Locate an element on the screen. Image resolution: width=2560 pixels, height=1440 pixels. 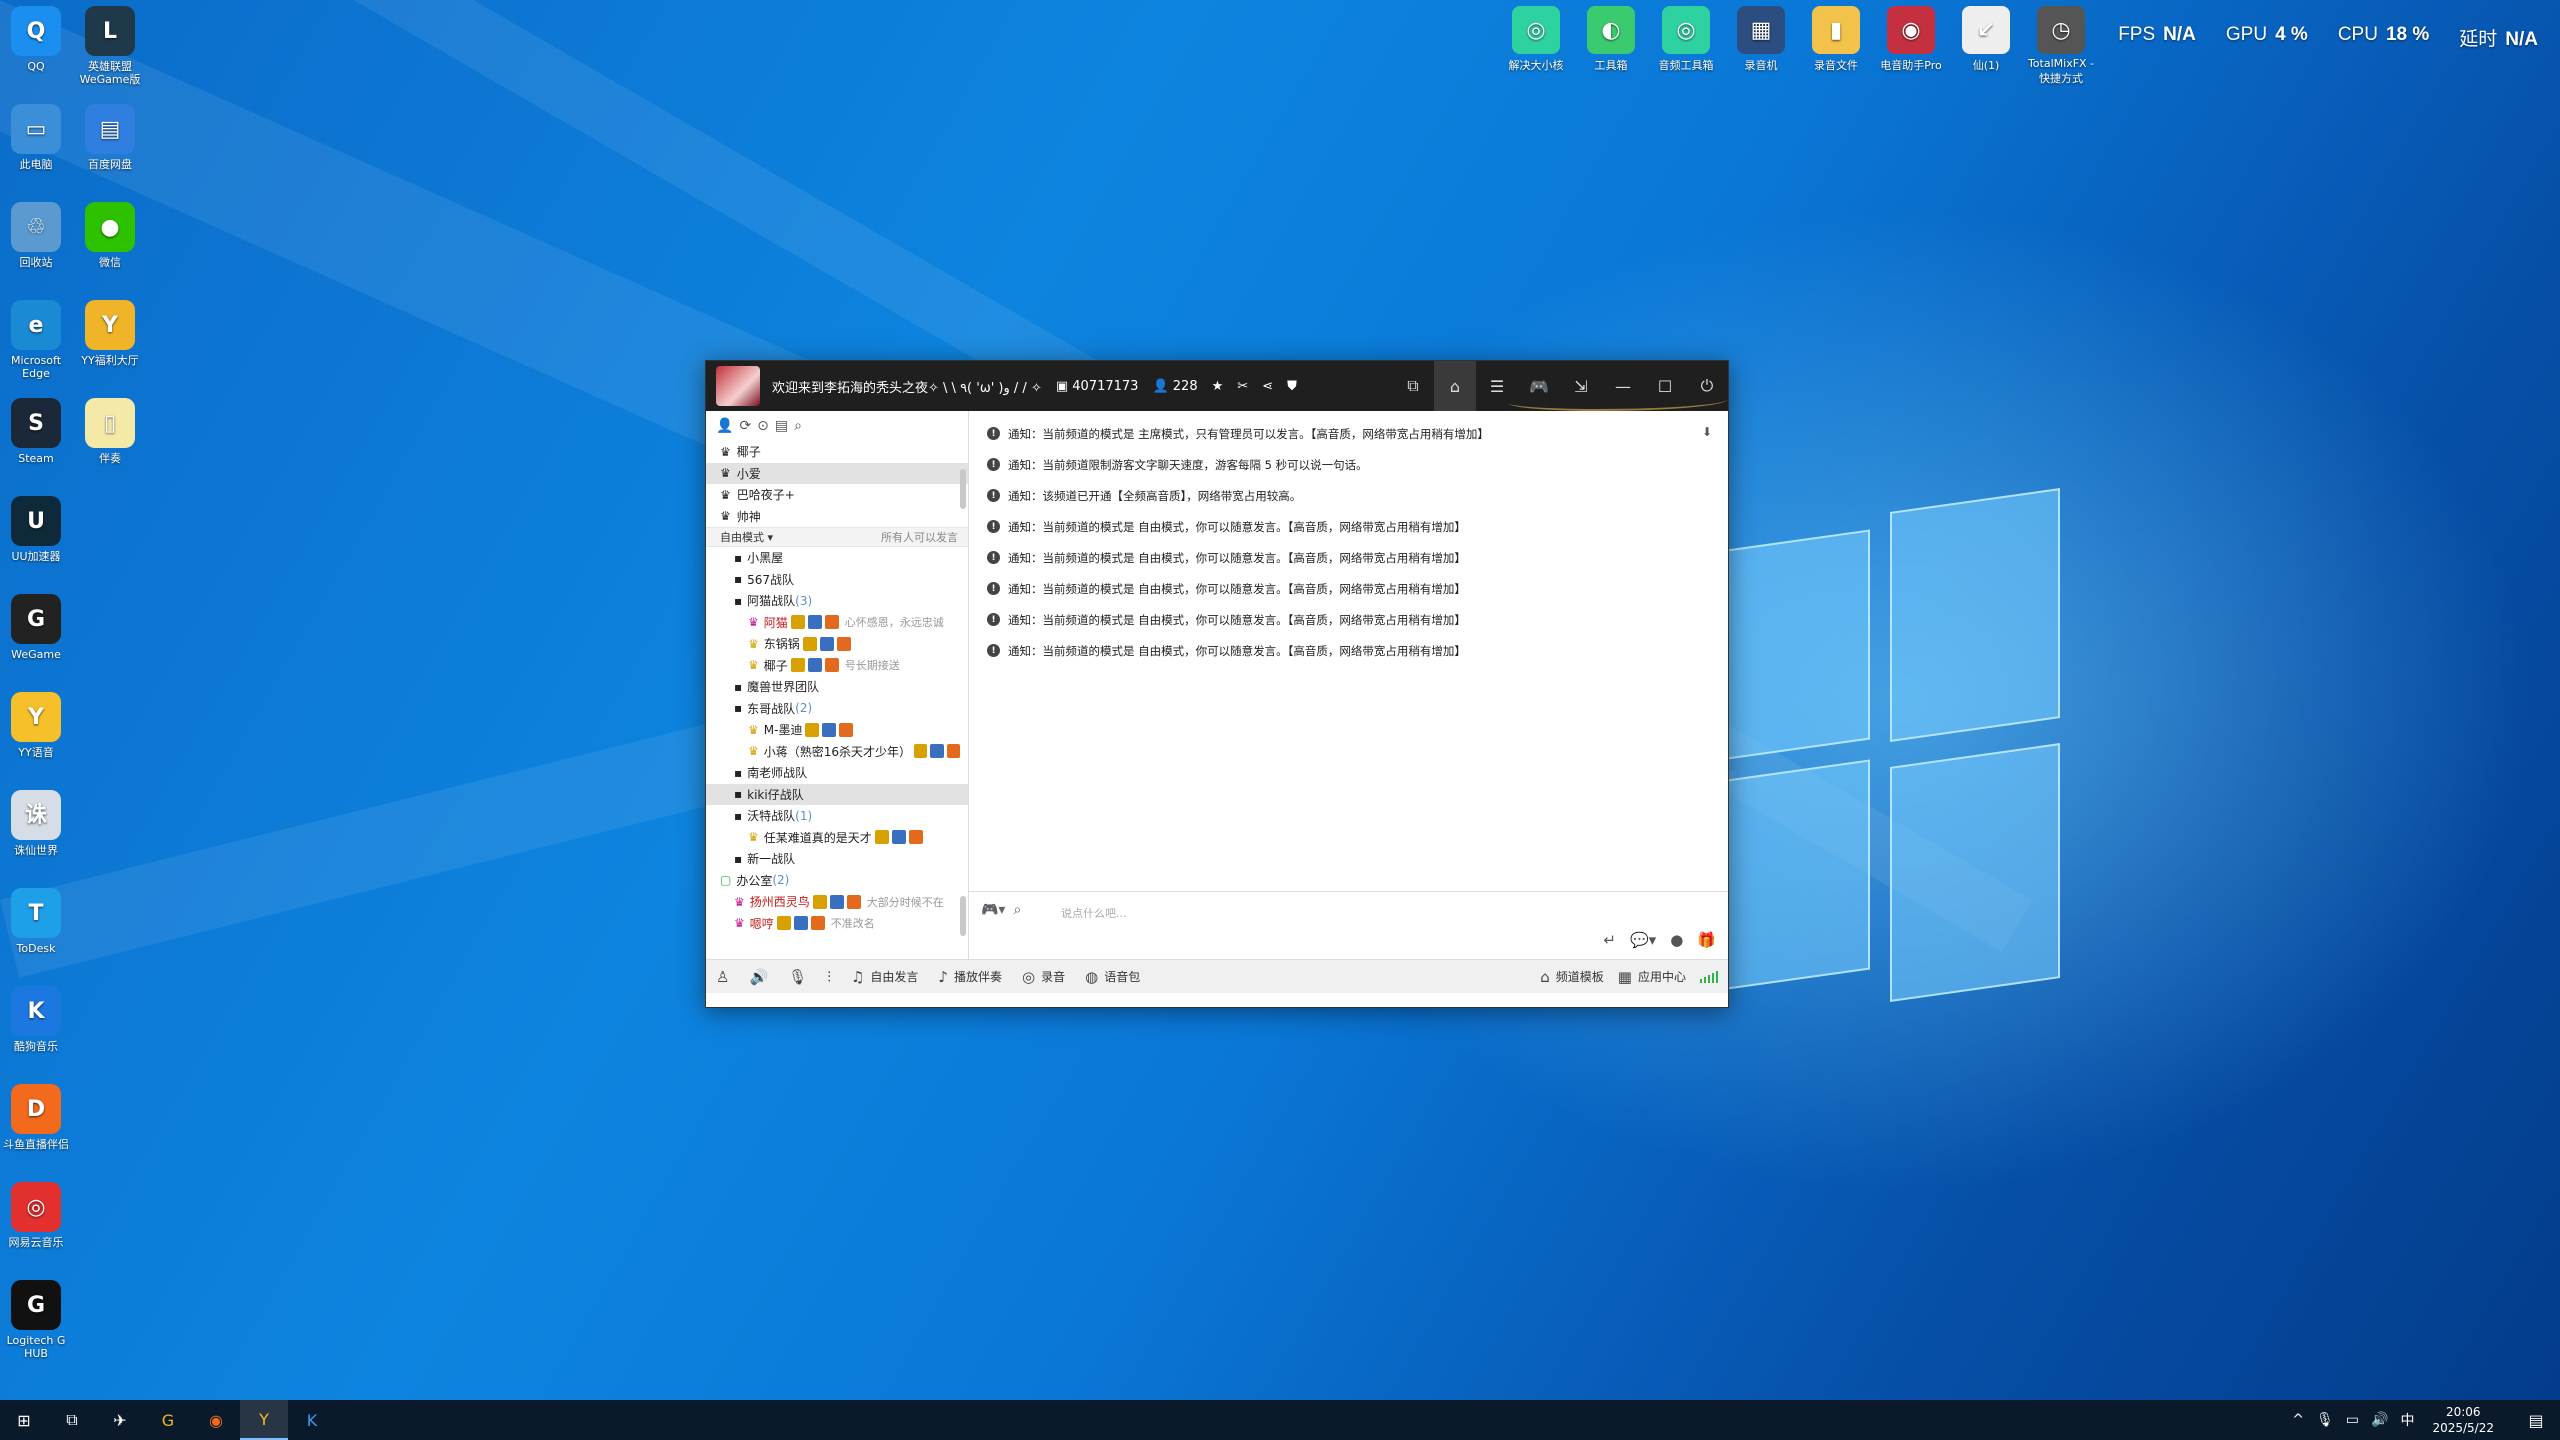
top-app-icon: ◉ 电音助手Pro is located at coordinates (1911, 39).